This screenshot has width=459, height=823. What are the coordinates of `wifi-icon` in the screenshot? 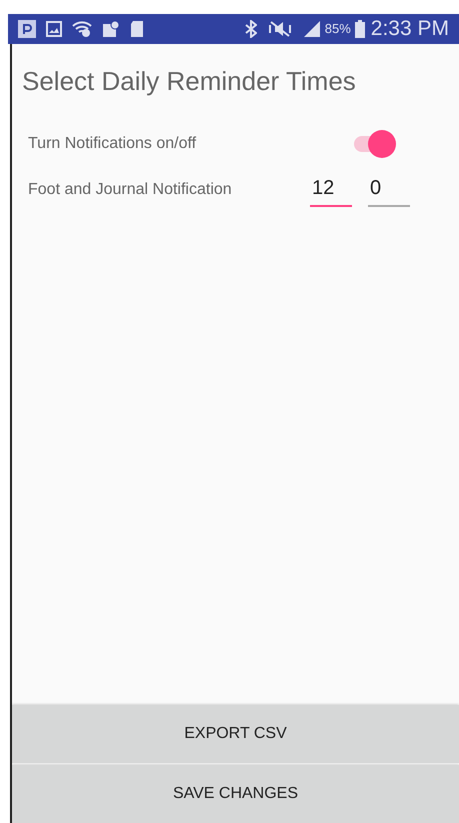 It's located at (82, 29).